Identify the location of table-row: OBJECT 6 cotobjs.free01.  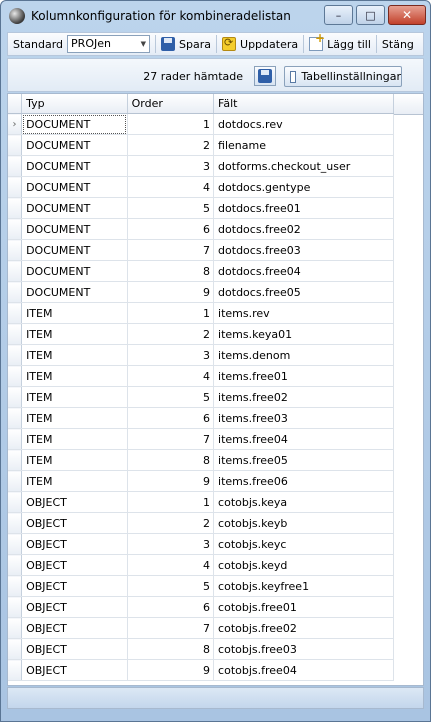
(201, 607).